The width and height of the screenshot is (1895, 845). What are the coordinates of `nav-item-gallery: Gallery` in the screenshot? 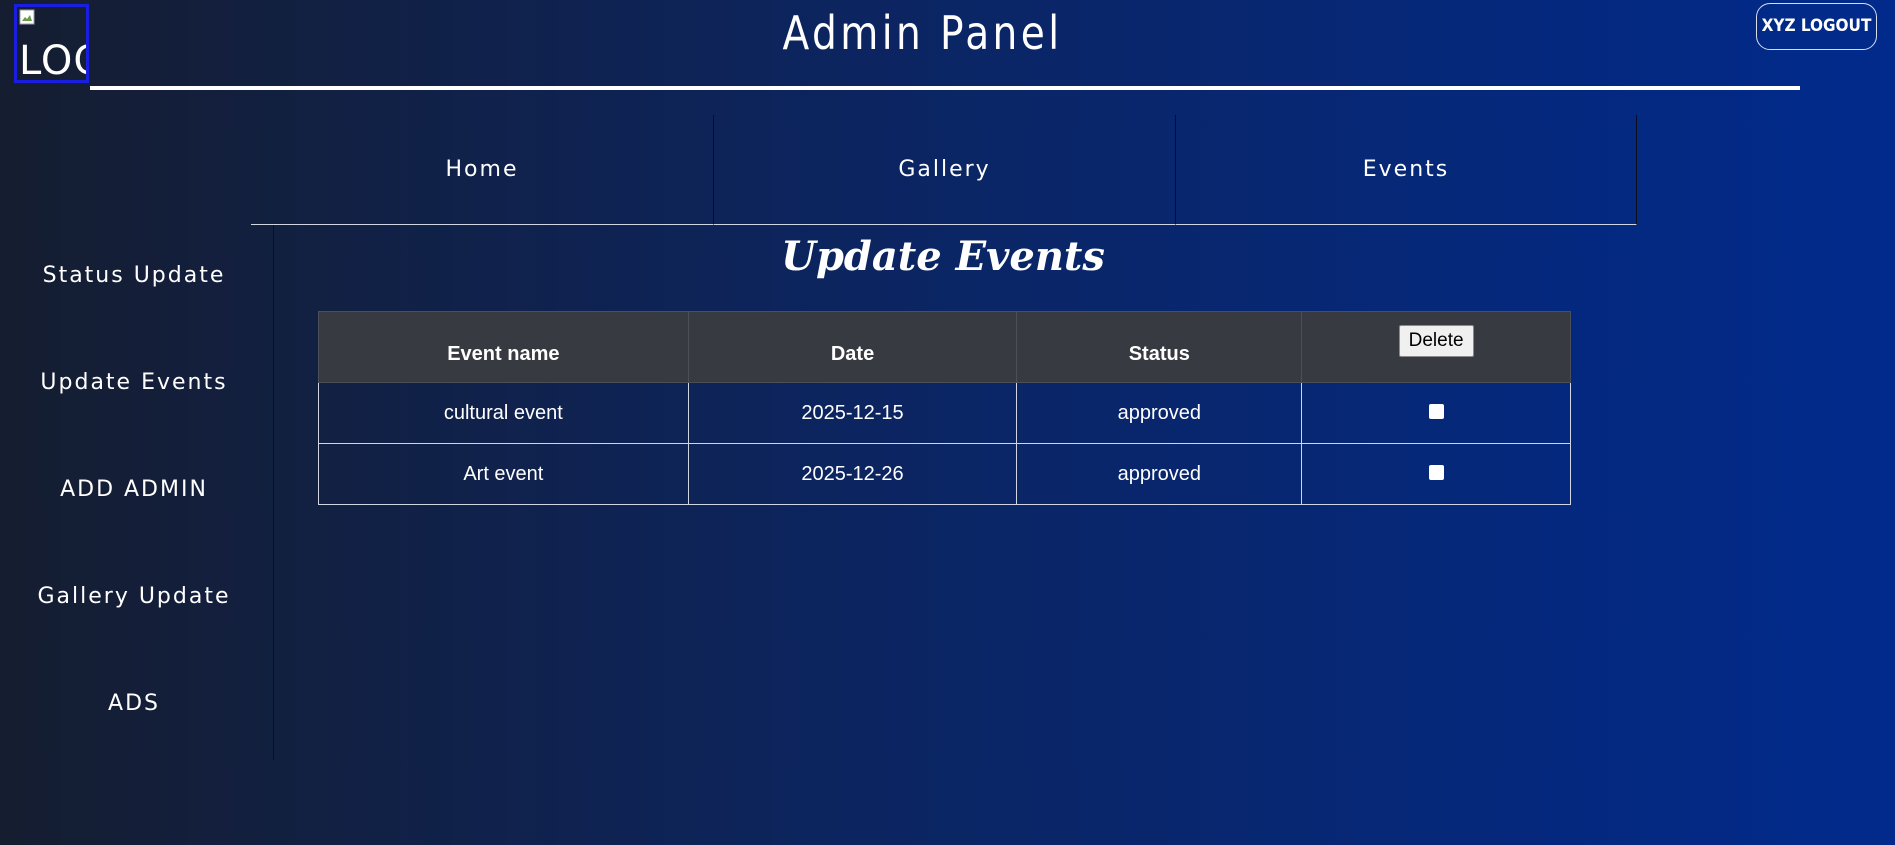 It's located at (944, 170).